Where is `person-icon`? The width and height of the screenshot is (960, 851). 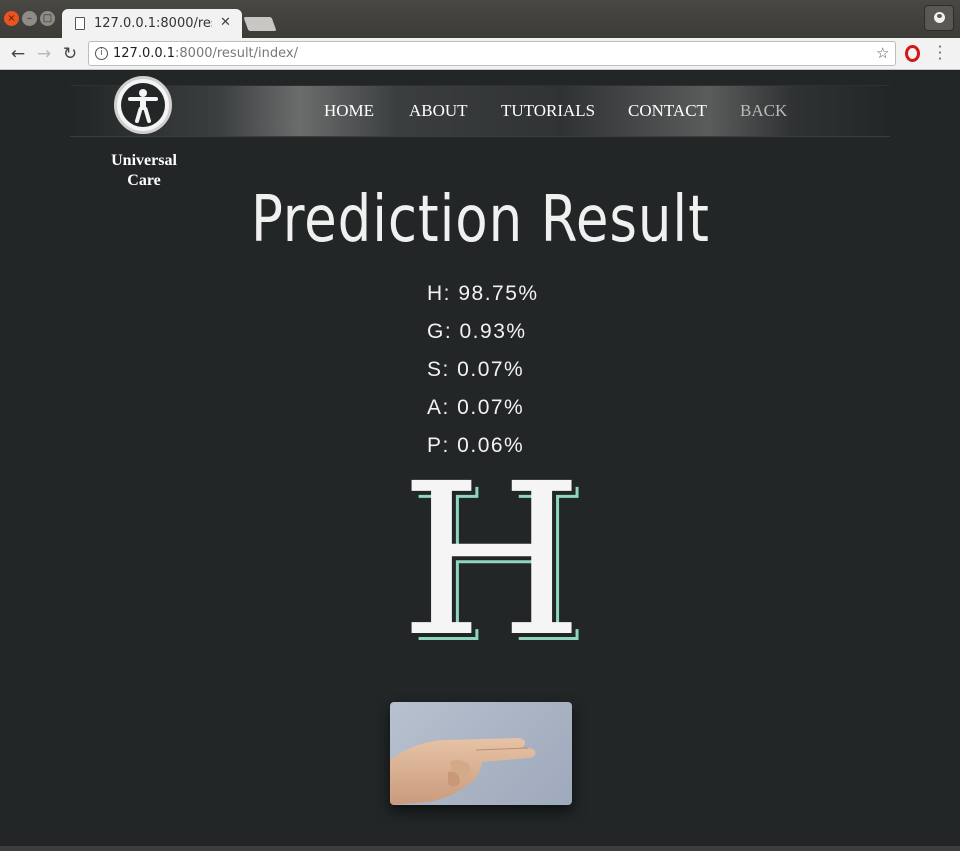 person-icon is located at coordinates (939, 17).